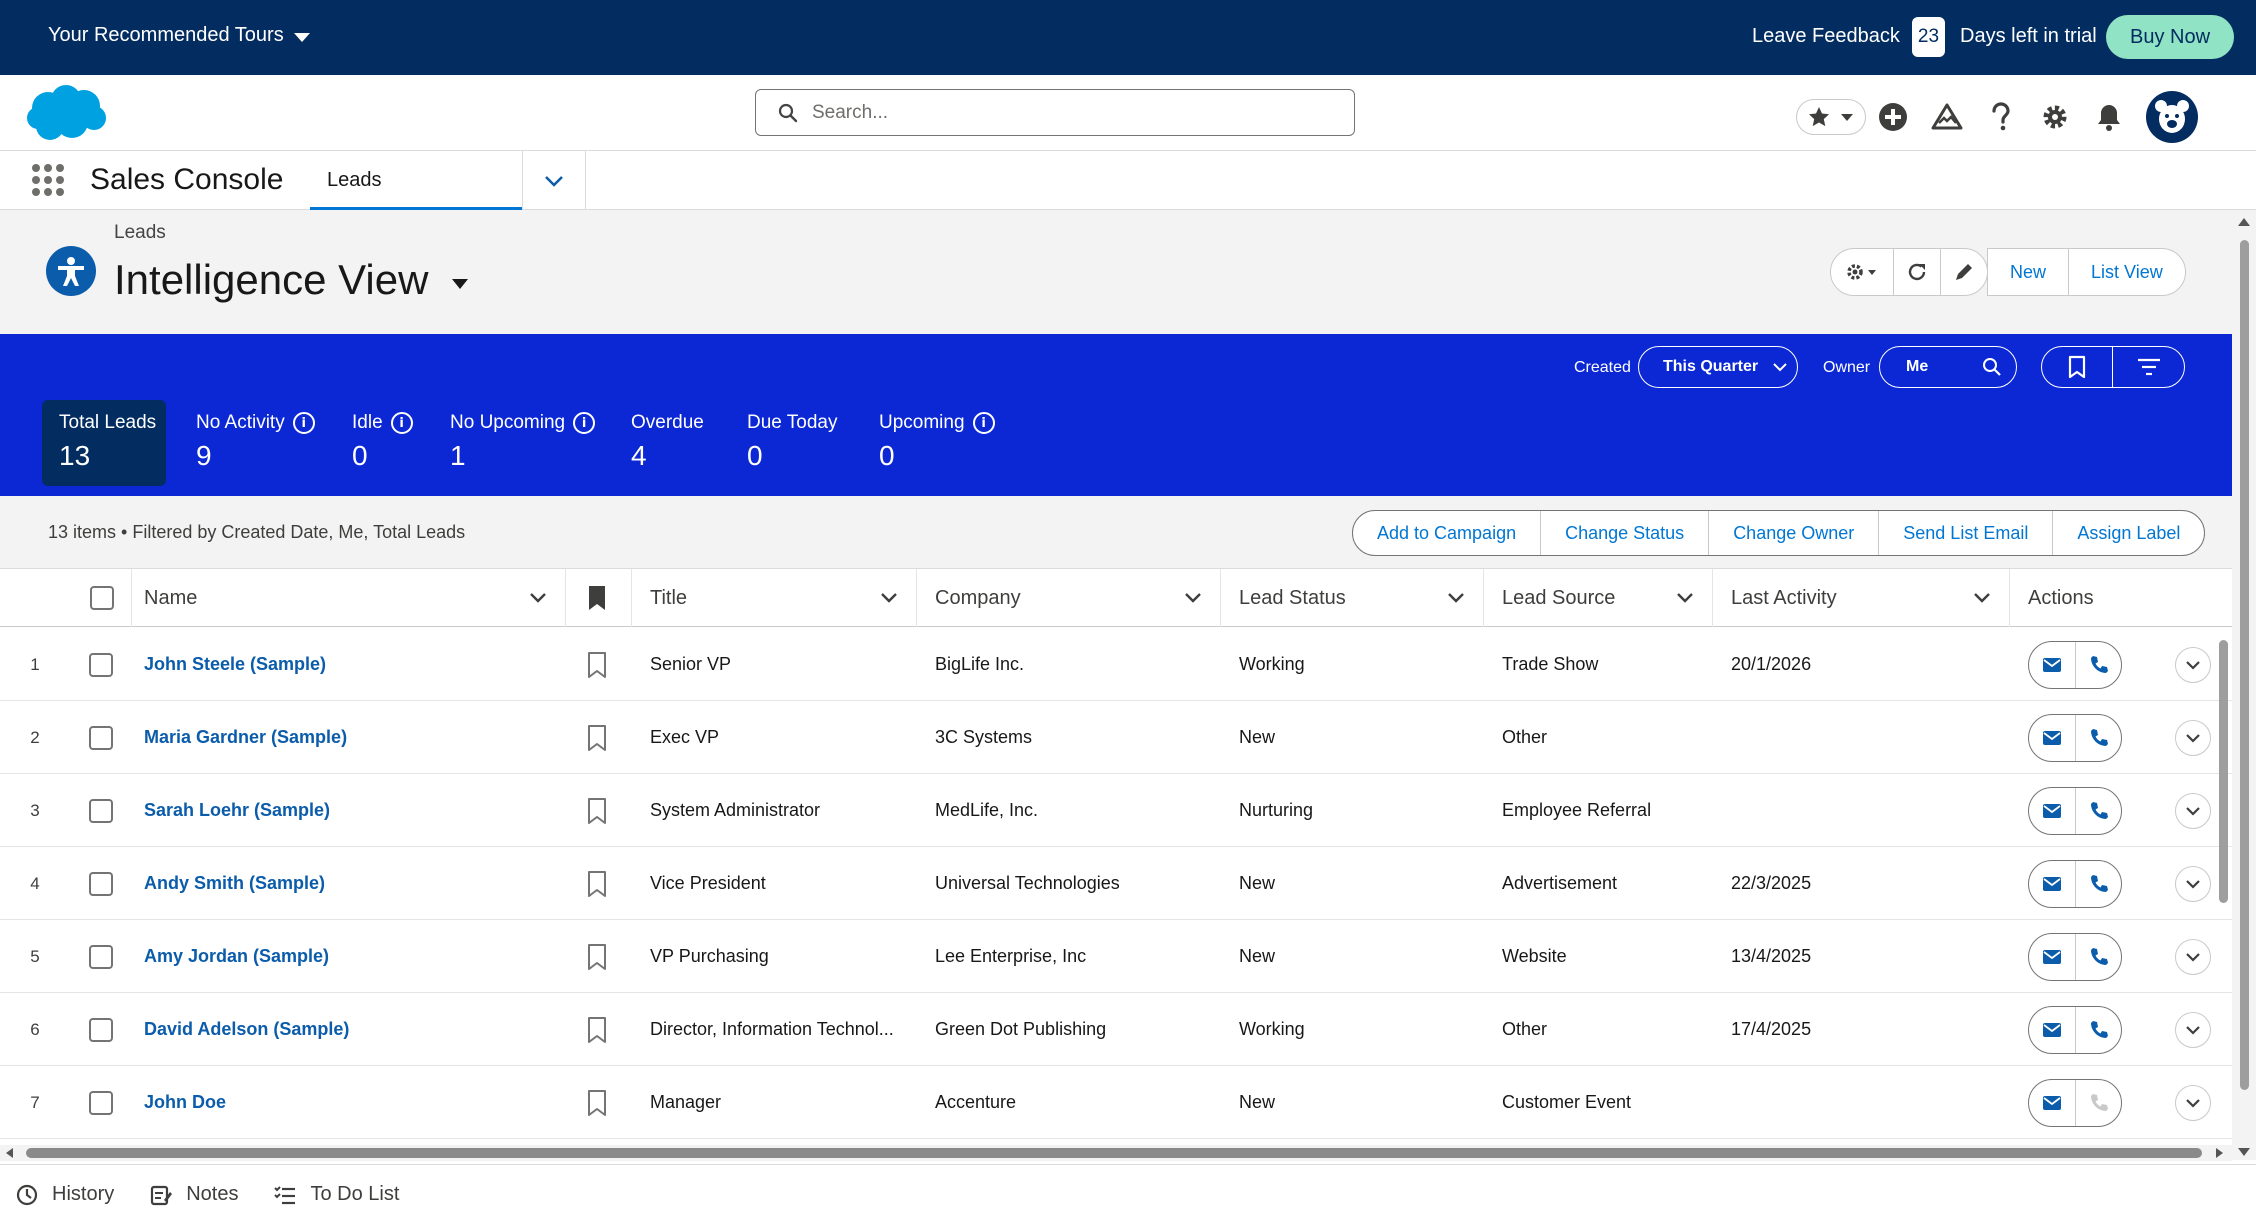 The height and width of the screenshot is (1224, 2256). Describe the element at coordinates (346, 598) in the screenshot. I see `column-header-name: Name` at that location.